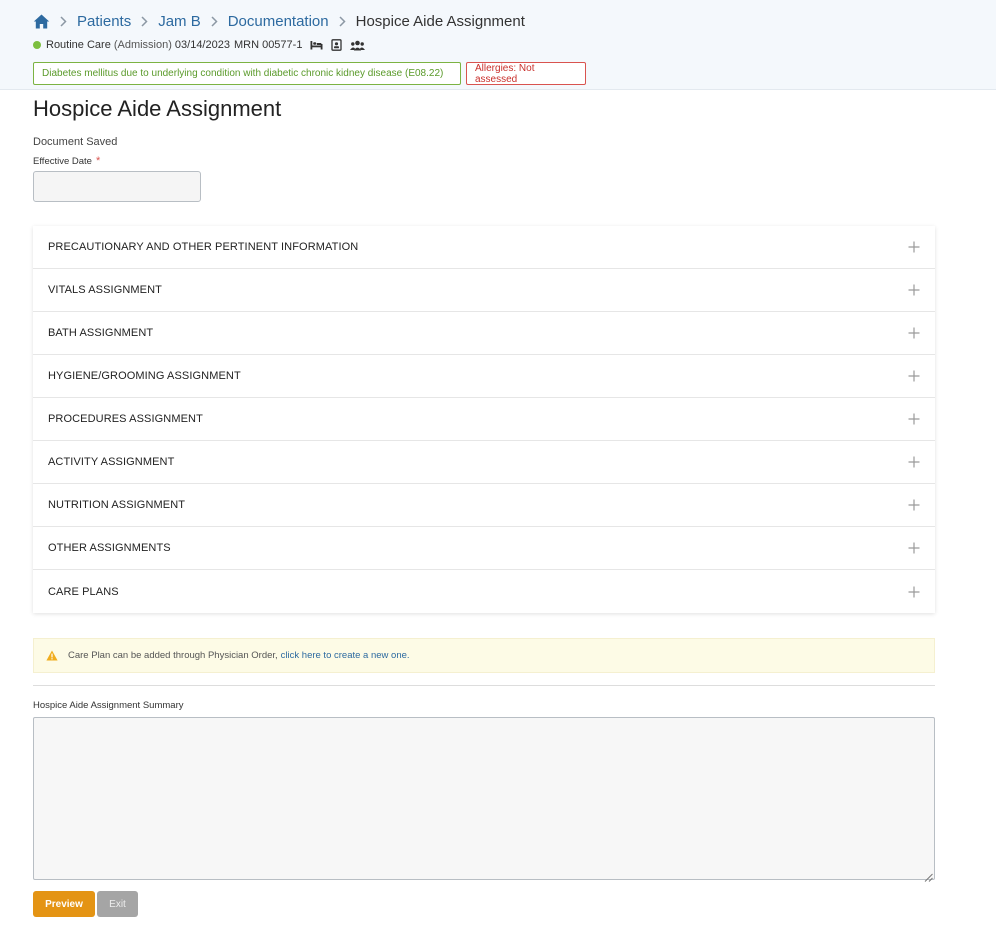 The image size is (996, 934). Describe the element at coordinates (101, 333) in the screenshot. I see `section-label: BATH ASSIGNMENT` at that location.